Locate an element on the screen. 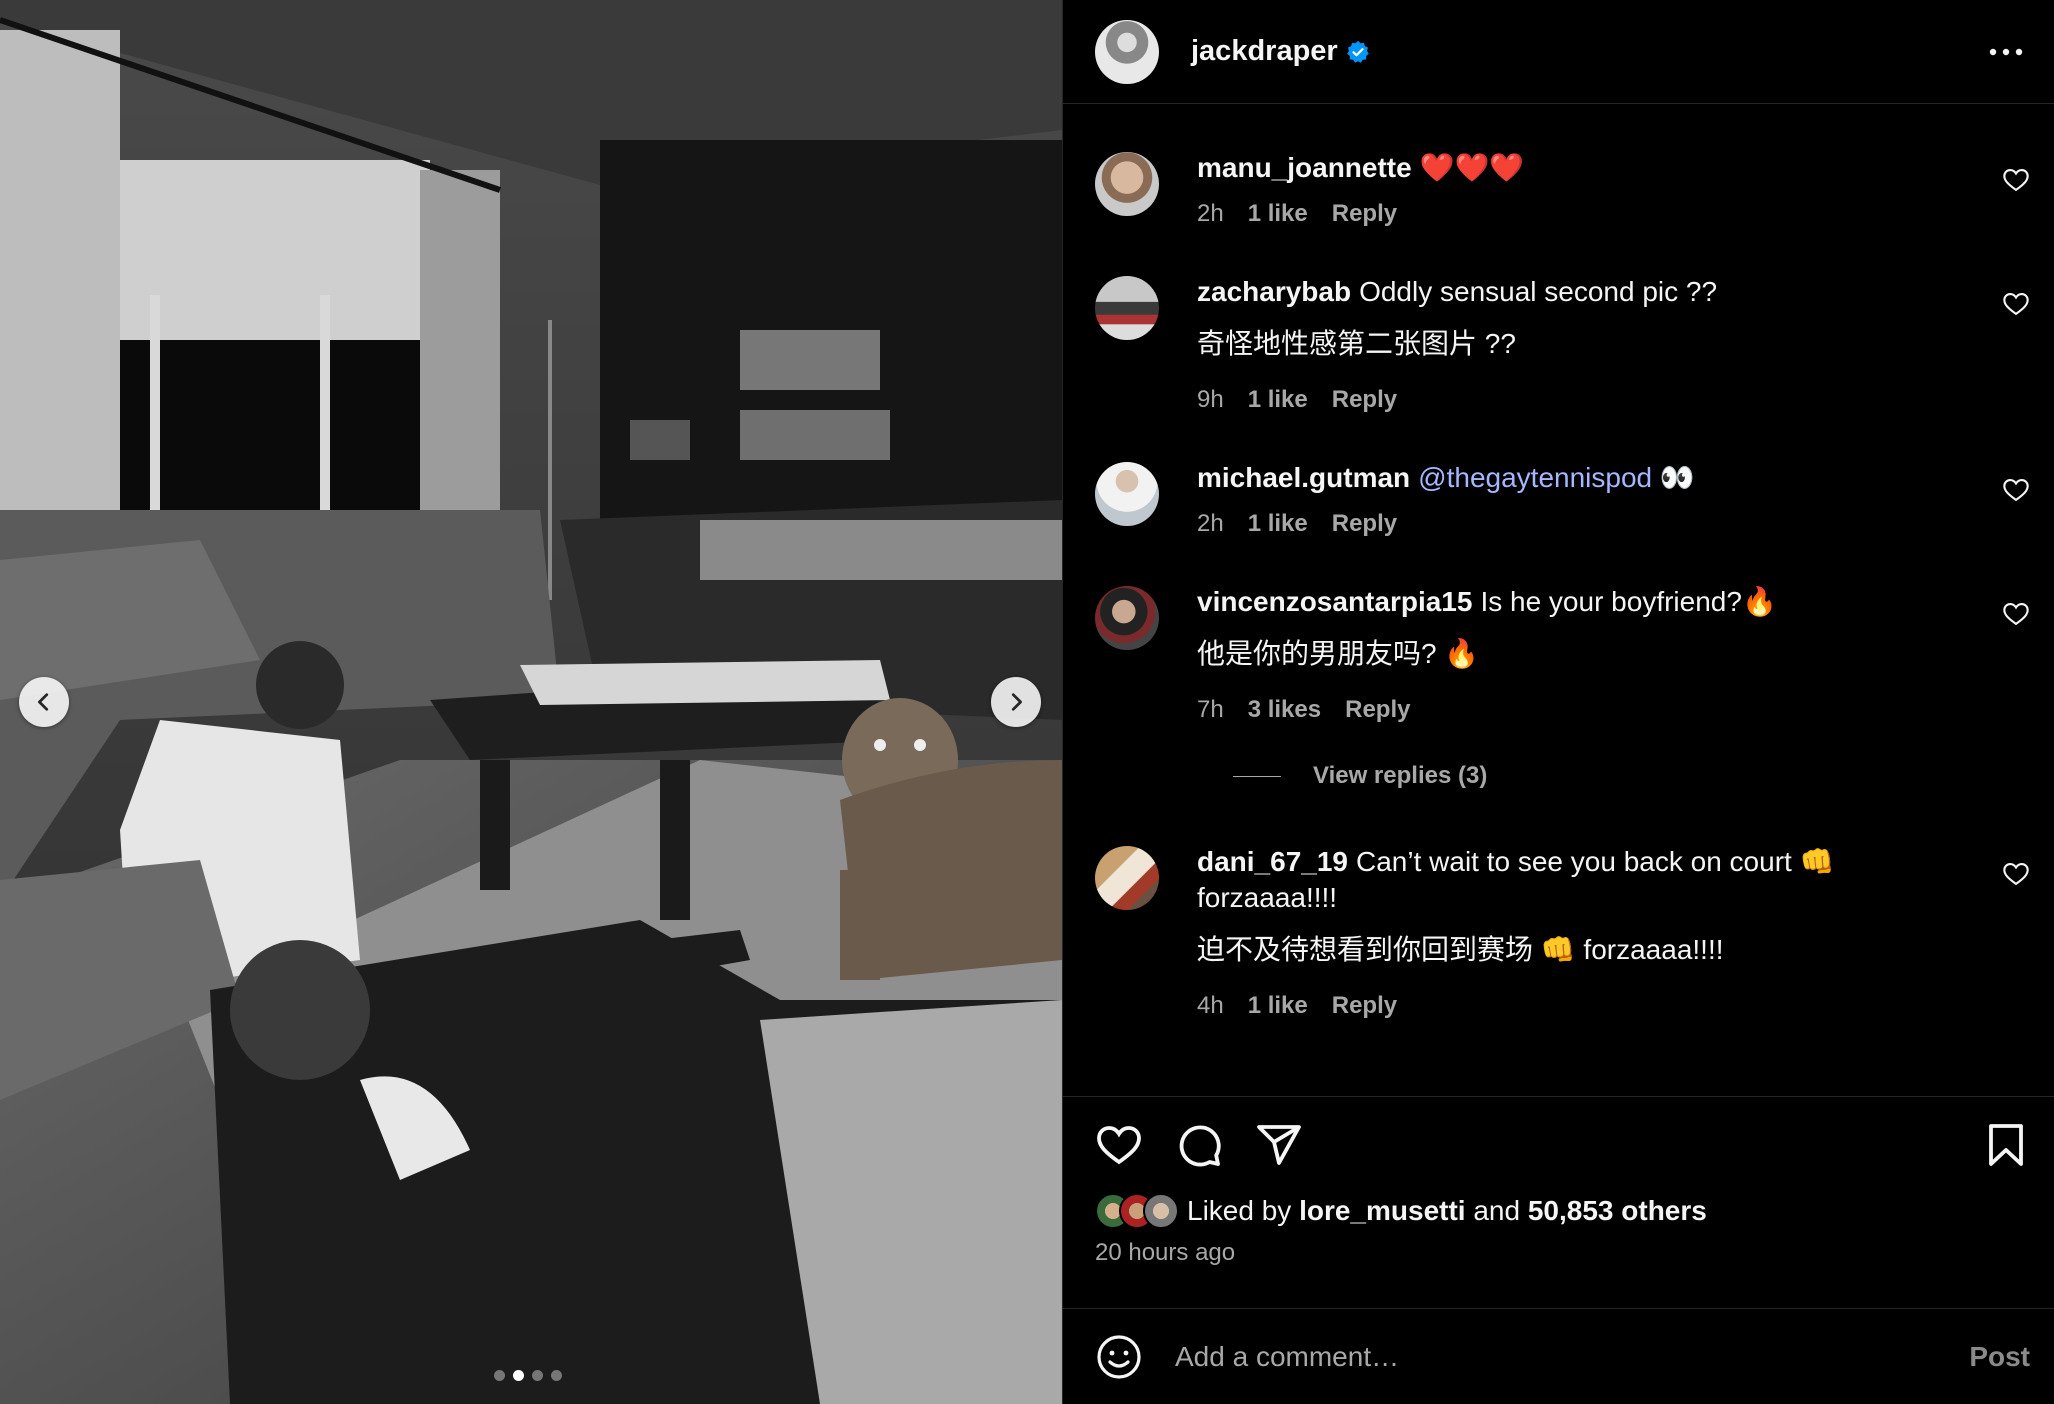 This screenshot has width=2054, height=1404. emoji-icon is located at coordinates (1119, 1357).